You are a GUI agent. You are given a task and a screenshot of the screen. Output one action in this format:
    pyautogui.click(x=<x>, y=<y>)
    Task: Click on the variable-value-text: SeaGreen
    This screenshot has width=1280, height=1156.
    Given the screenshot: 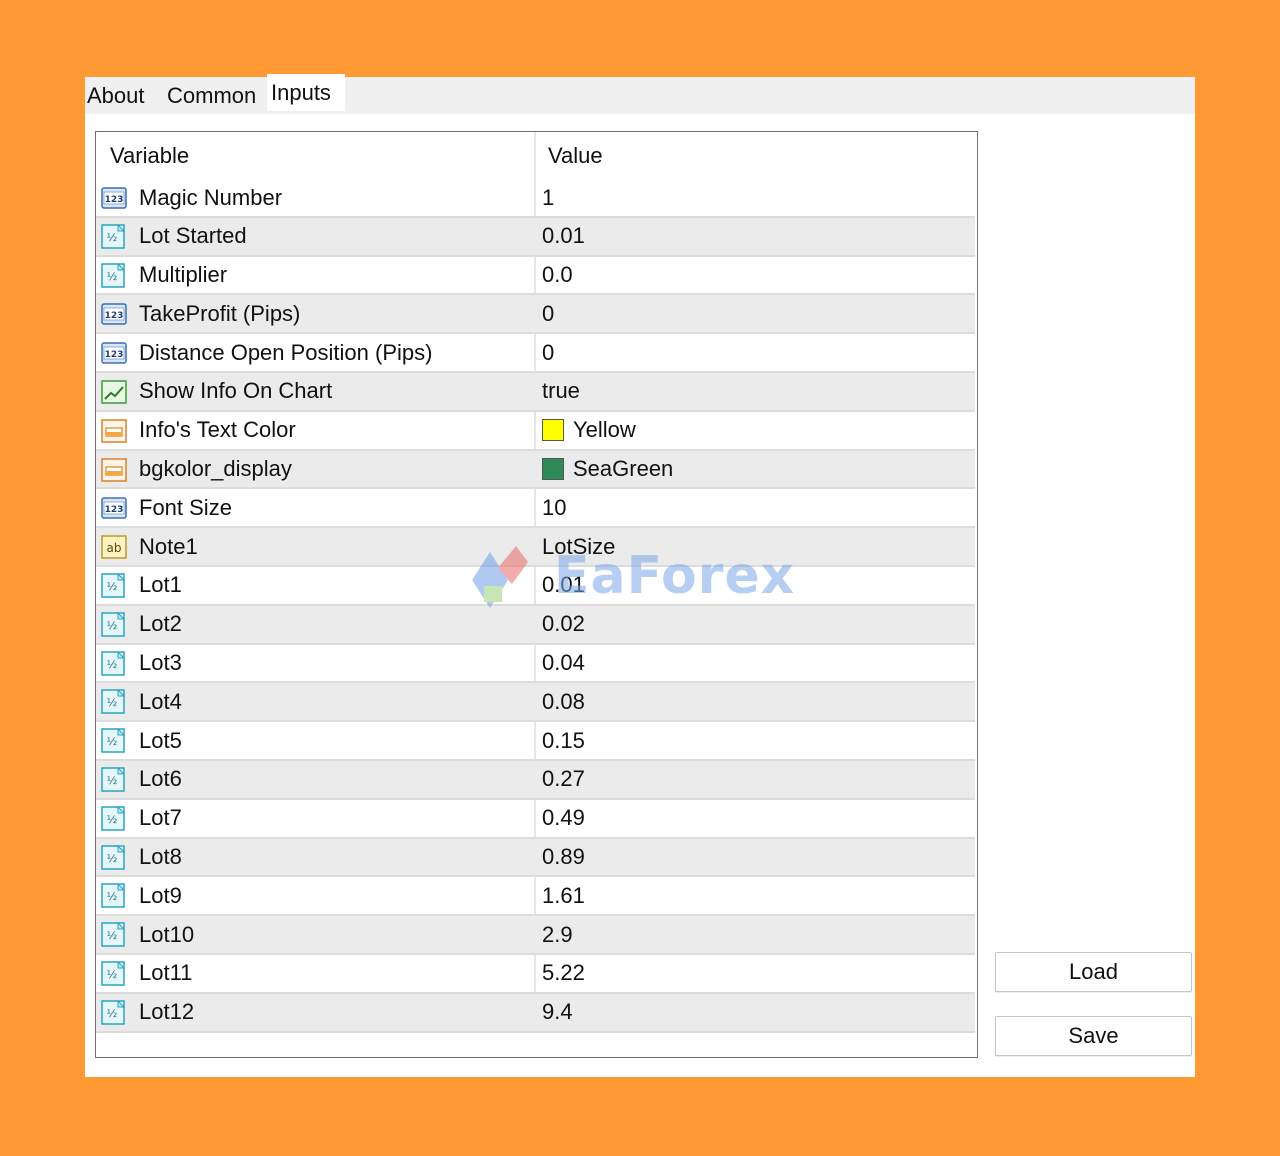 What is the action you would take?
    pyautogui.click(x=623, y=469)
    